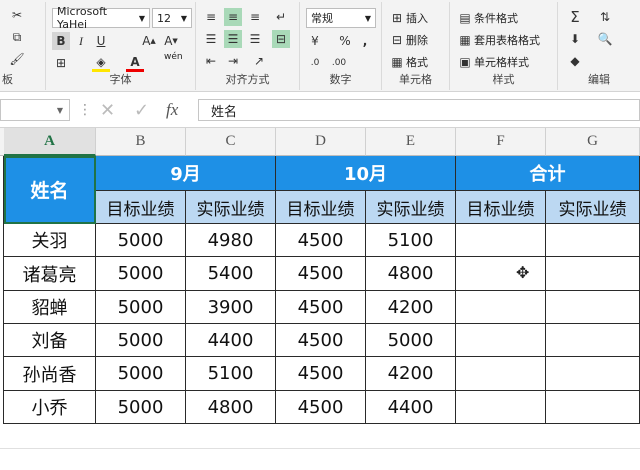 This screenshot has width=640, height=470. Describe the element at coordinates (17, 37) in the screenshot. I see `copy-icon: ⧉` at that location.